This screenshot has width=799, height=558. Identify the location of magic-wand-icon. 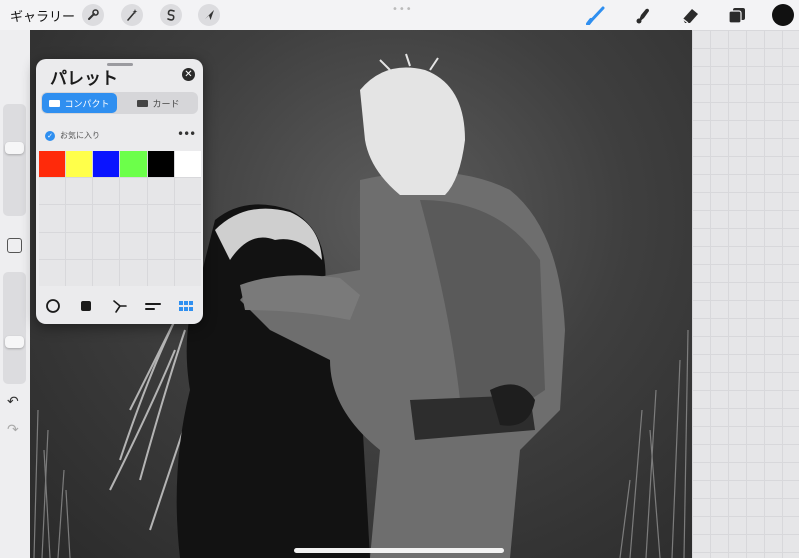
(132, 15).